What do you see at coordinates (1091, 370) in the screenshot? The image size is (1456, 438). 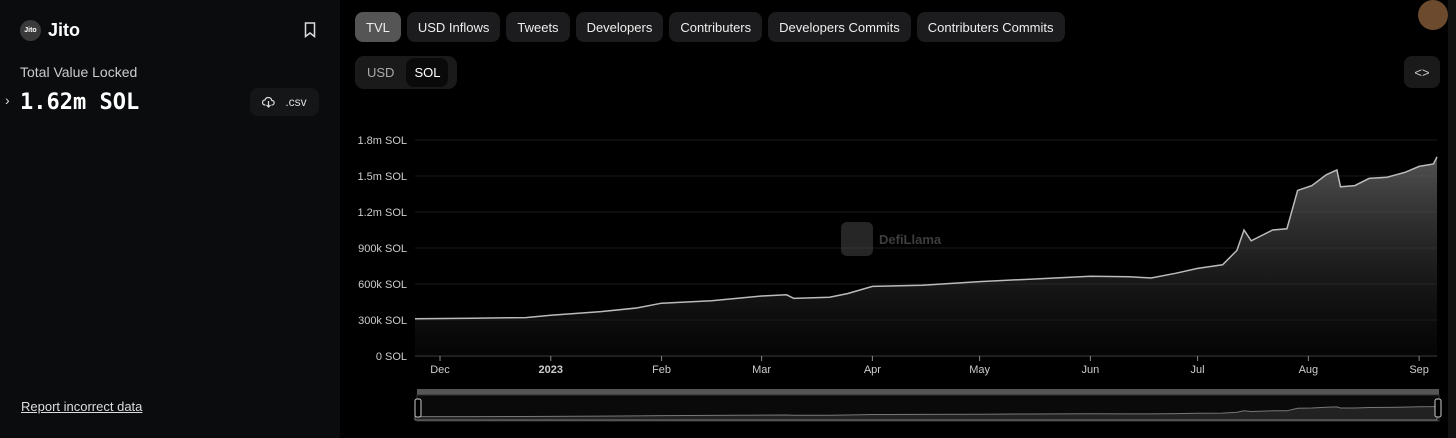 I see `x-tick-label: Jun` at bounding box center [1091, 370].